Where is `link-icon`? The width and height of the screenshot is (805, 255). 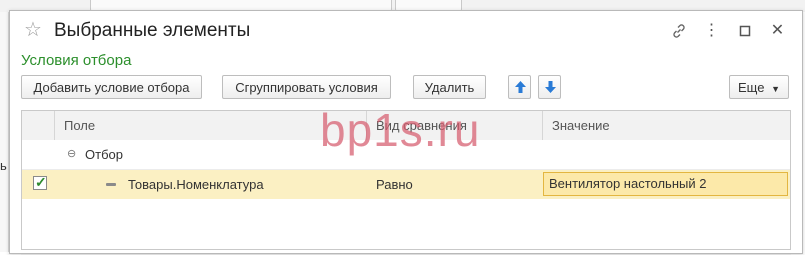
link-icon is located at coordinates (678, 31).